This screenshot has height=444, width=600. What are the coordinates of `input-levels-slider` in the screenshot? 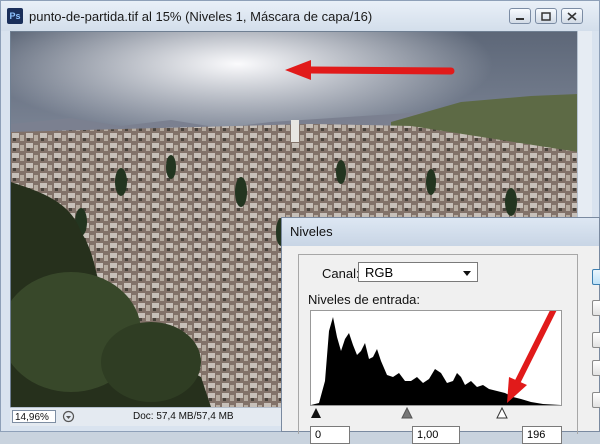 It's located at (436, 413).